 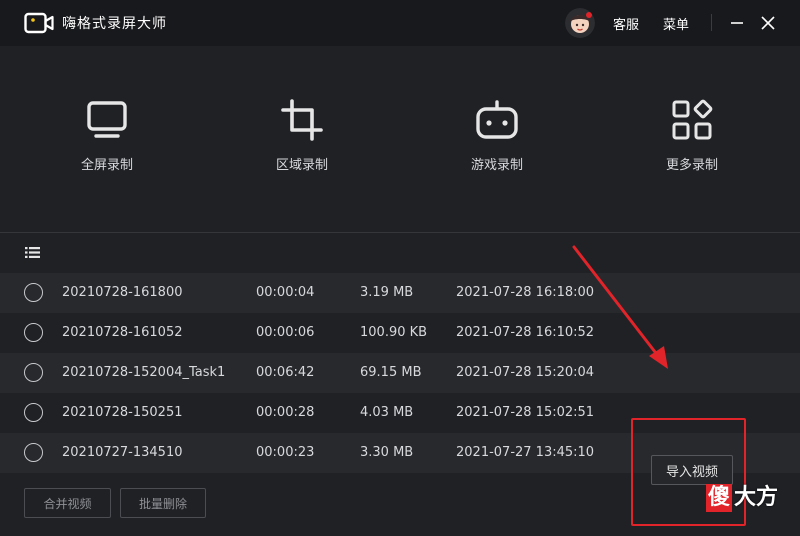 I want to click on file-size: 69.15 MB, so click(x=391, y=372).